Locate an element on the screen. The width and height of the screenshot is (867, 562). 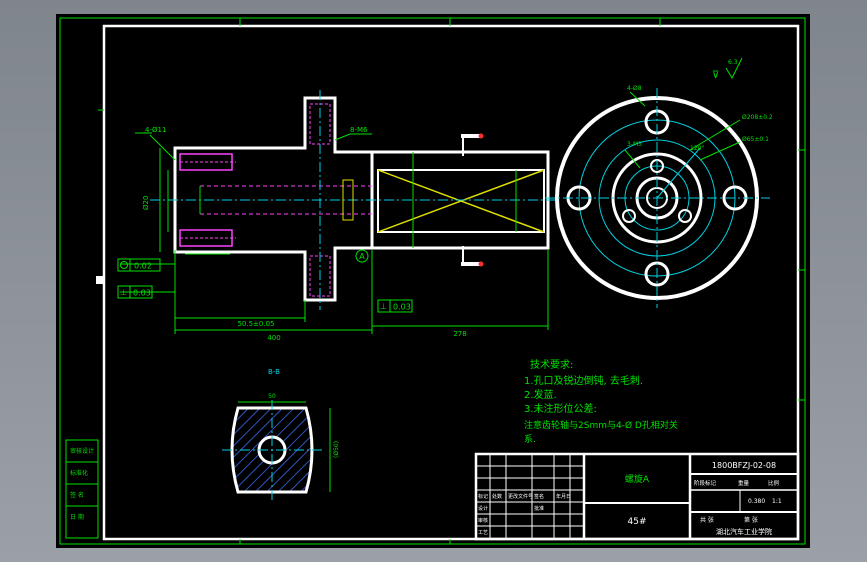
dim-len-total: 278 is located at coordinates (459, 334).